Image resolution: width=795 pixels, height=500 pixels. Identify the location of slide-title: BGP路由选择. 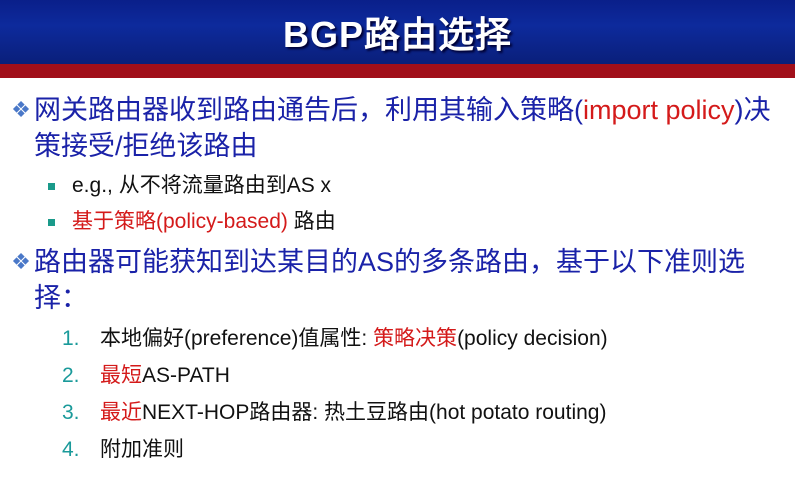
(397, 34).